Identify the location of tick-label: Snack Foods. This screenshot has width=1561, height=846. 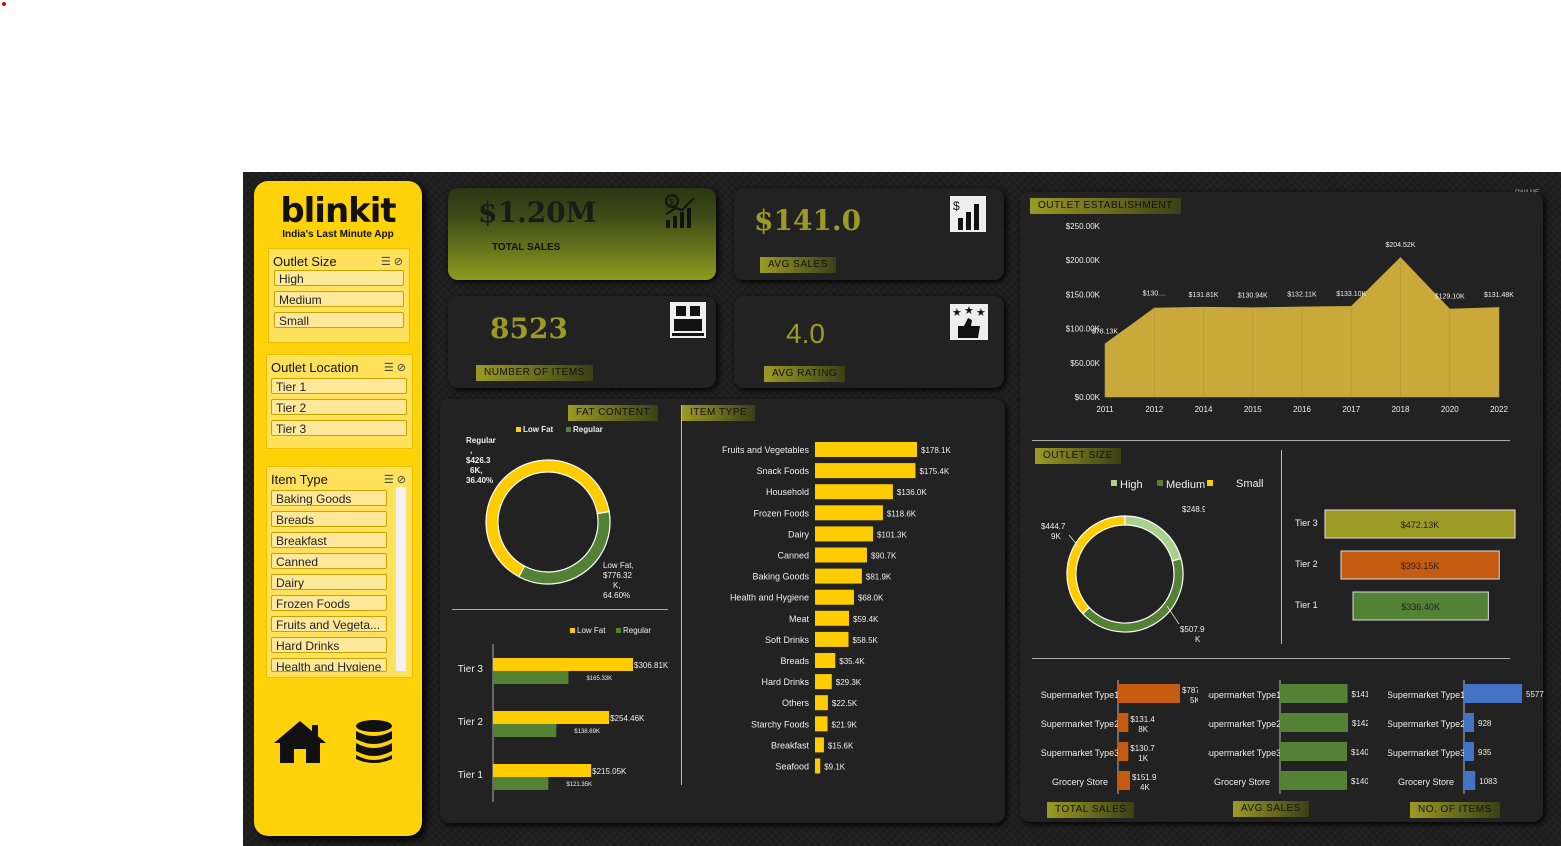
(782, 471).